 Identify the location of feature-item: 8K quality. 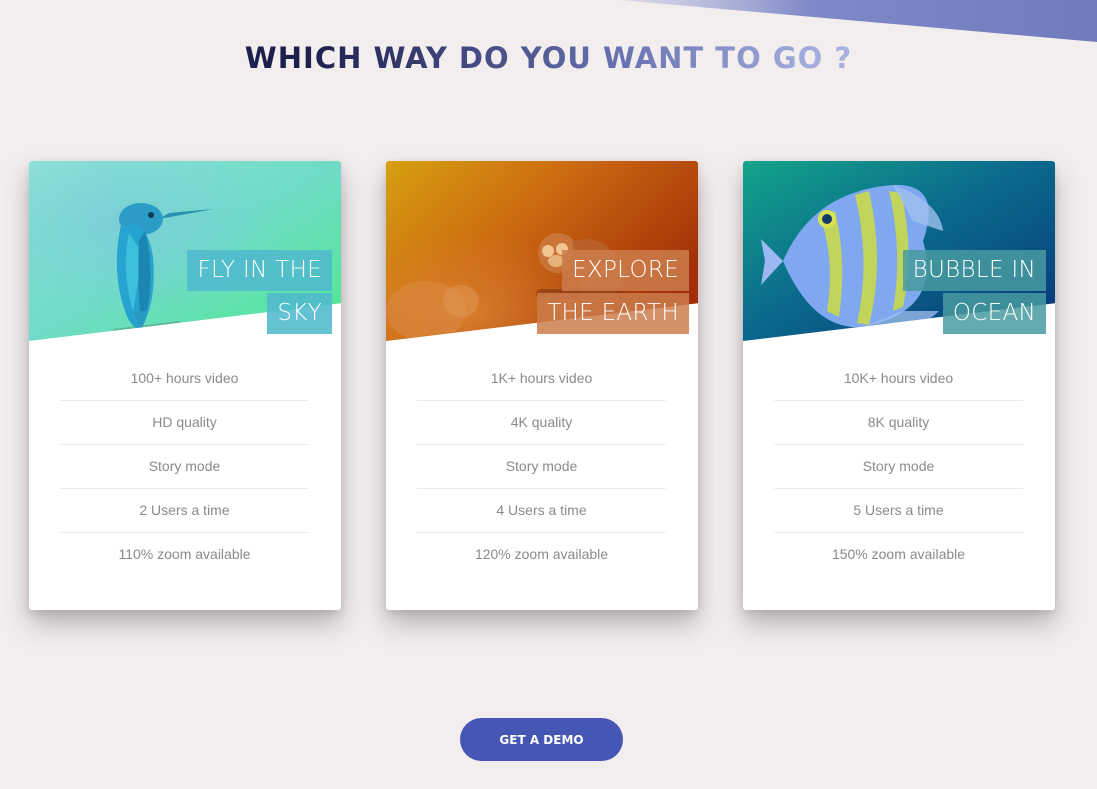
(898, 423).